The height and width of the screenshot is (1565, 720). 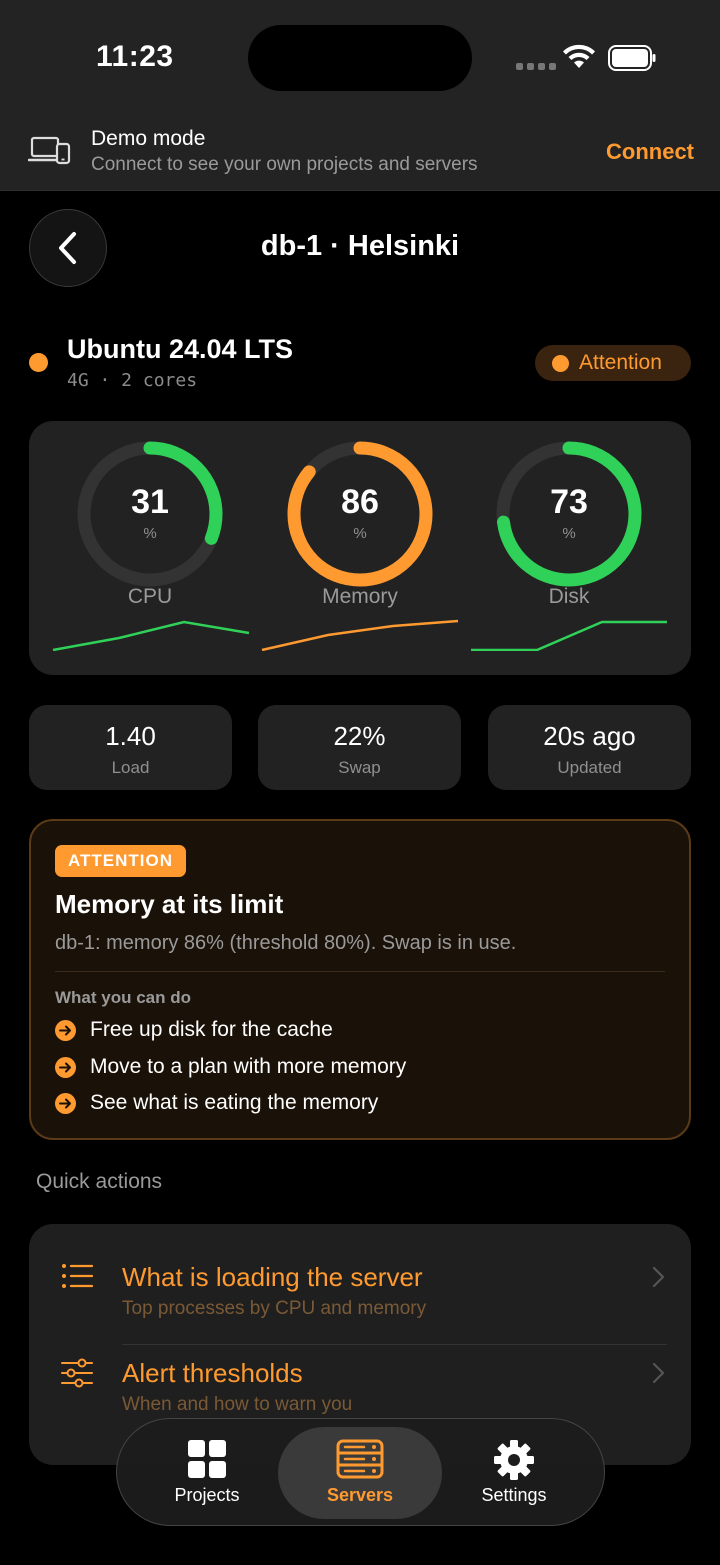 I want to click on cellular-signal-icon, so click(x=536, y=66).